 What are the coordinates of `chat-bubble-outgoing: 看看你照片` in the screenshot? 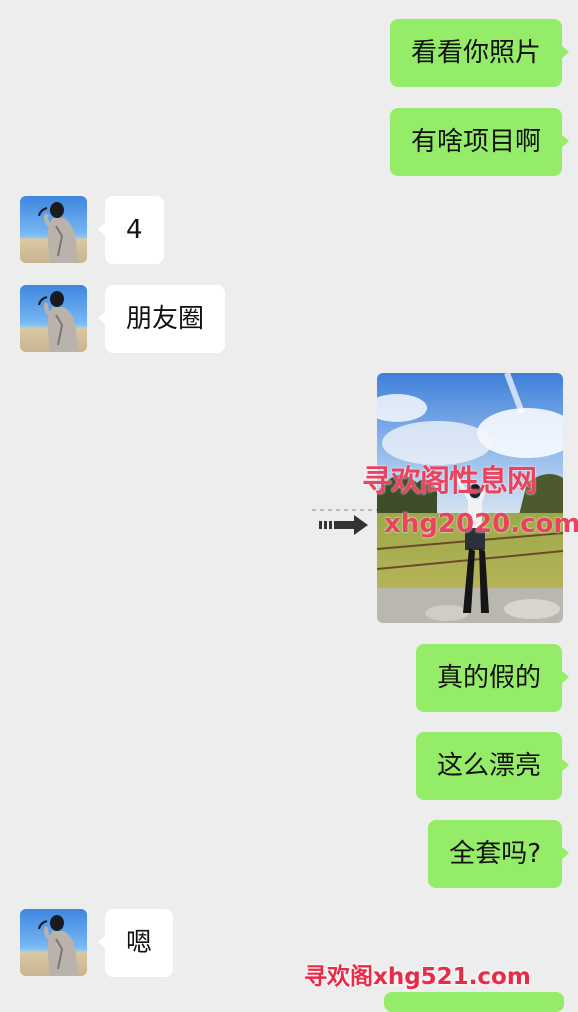 It's located at (479, 53).